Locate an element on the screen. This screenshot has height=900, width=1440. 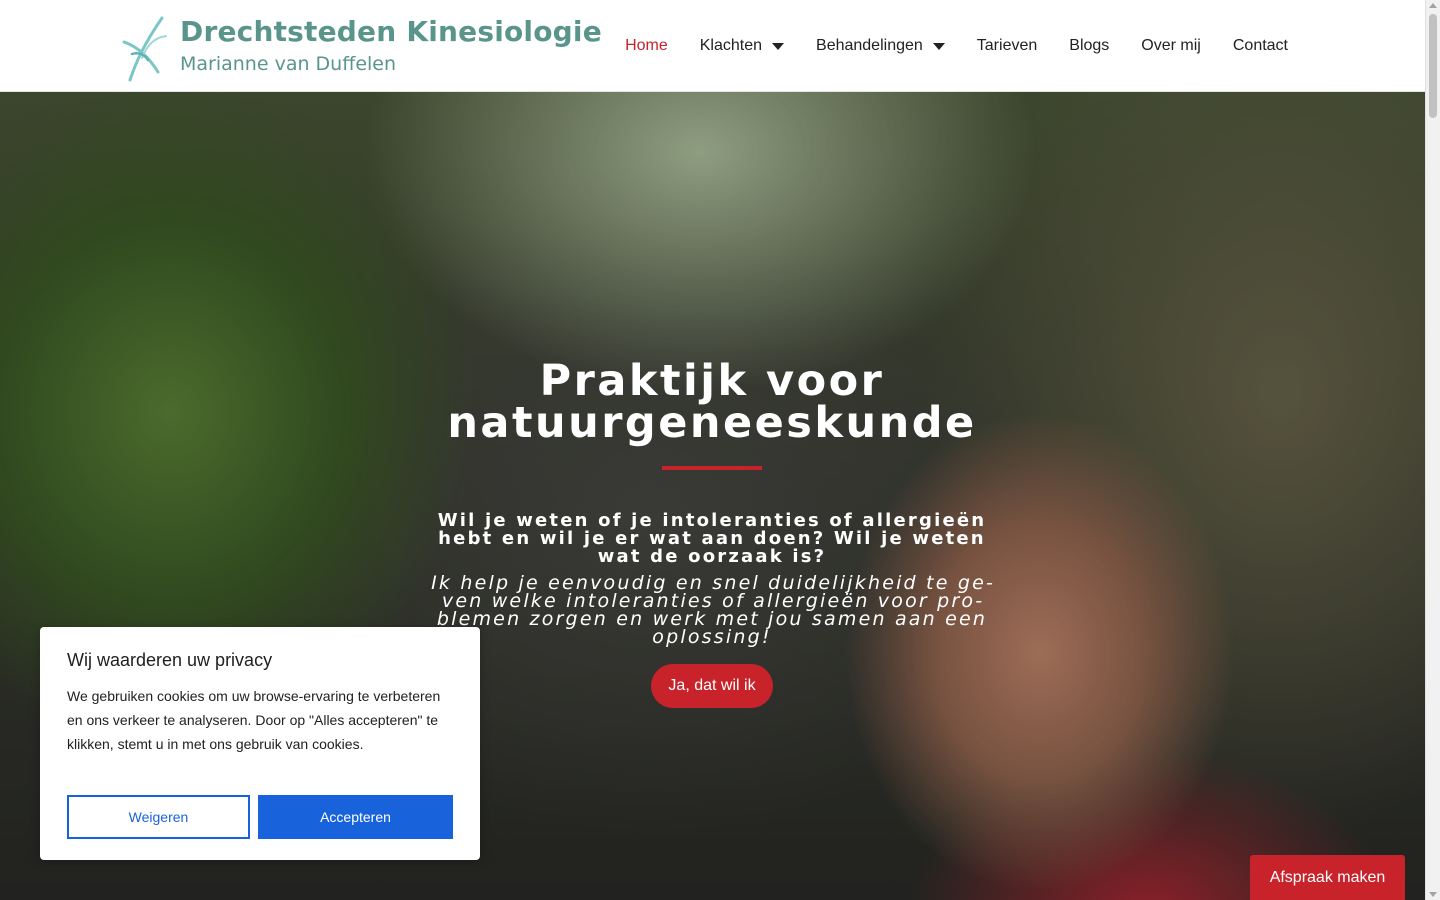
nav-label: Blogs is located at coordinates (1089, 45).